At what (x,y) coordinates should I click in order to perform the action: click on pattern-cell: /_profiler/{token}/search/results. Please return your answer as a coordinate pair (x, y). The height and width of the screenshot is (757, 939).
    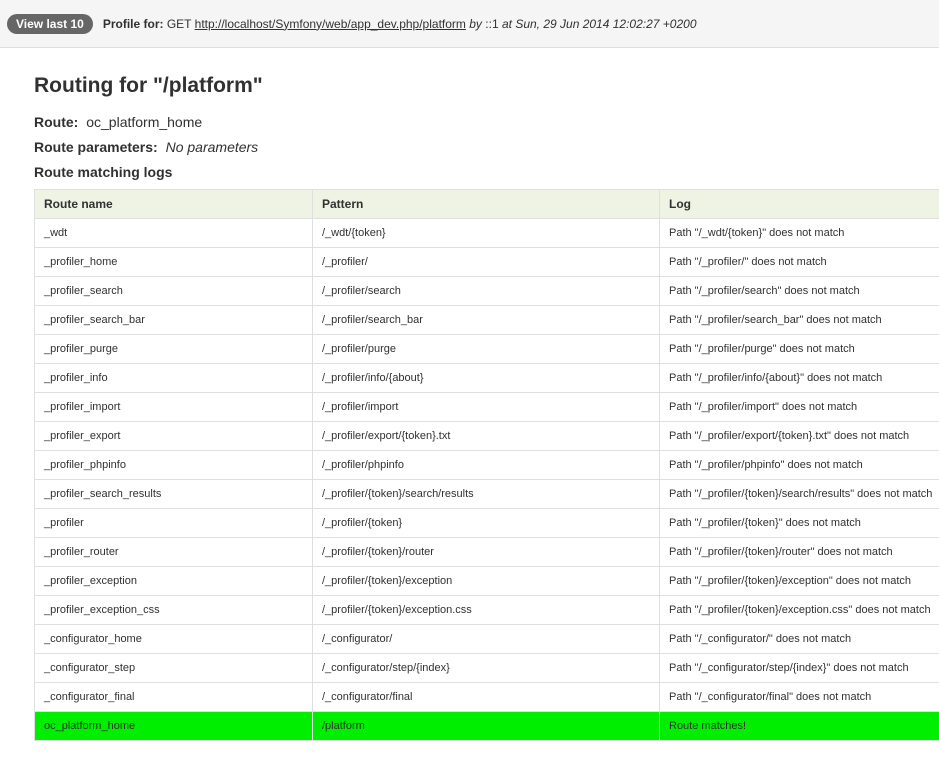
    Looking at the image, I should click on (486, 494).